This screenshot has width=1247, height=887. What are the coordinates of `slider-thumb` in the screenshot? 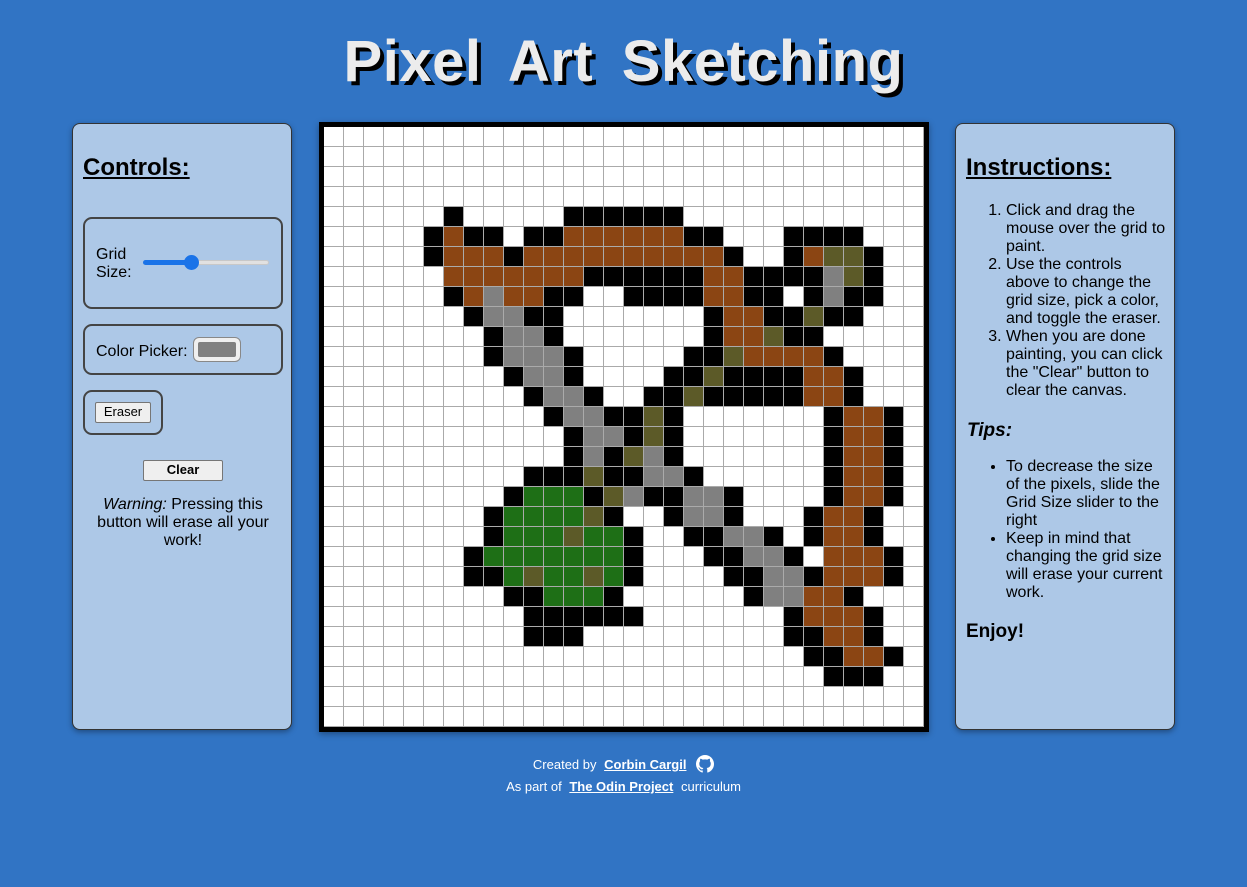 It's located at (191, 262).